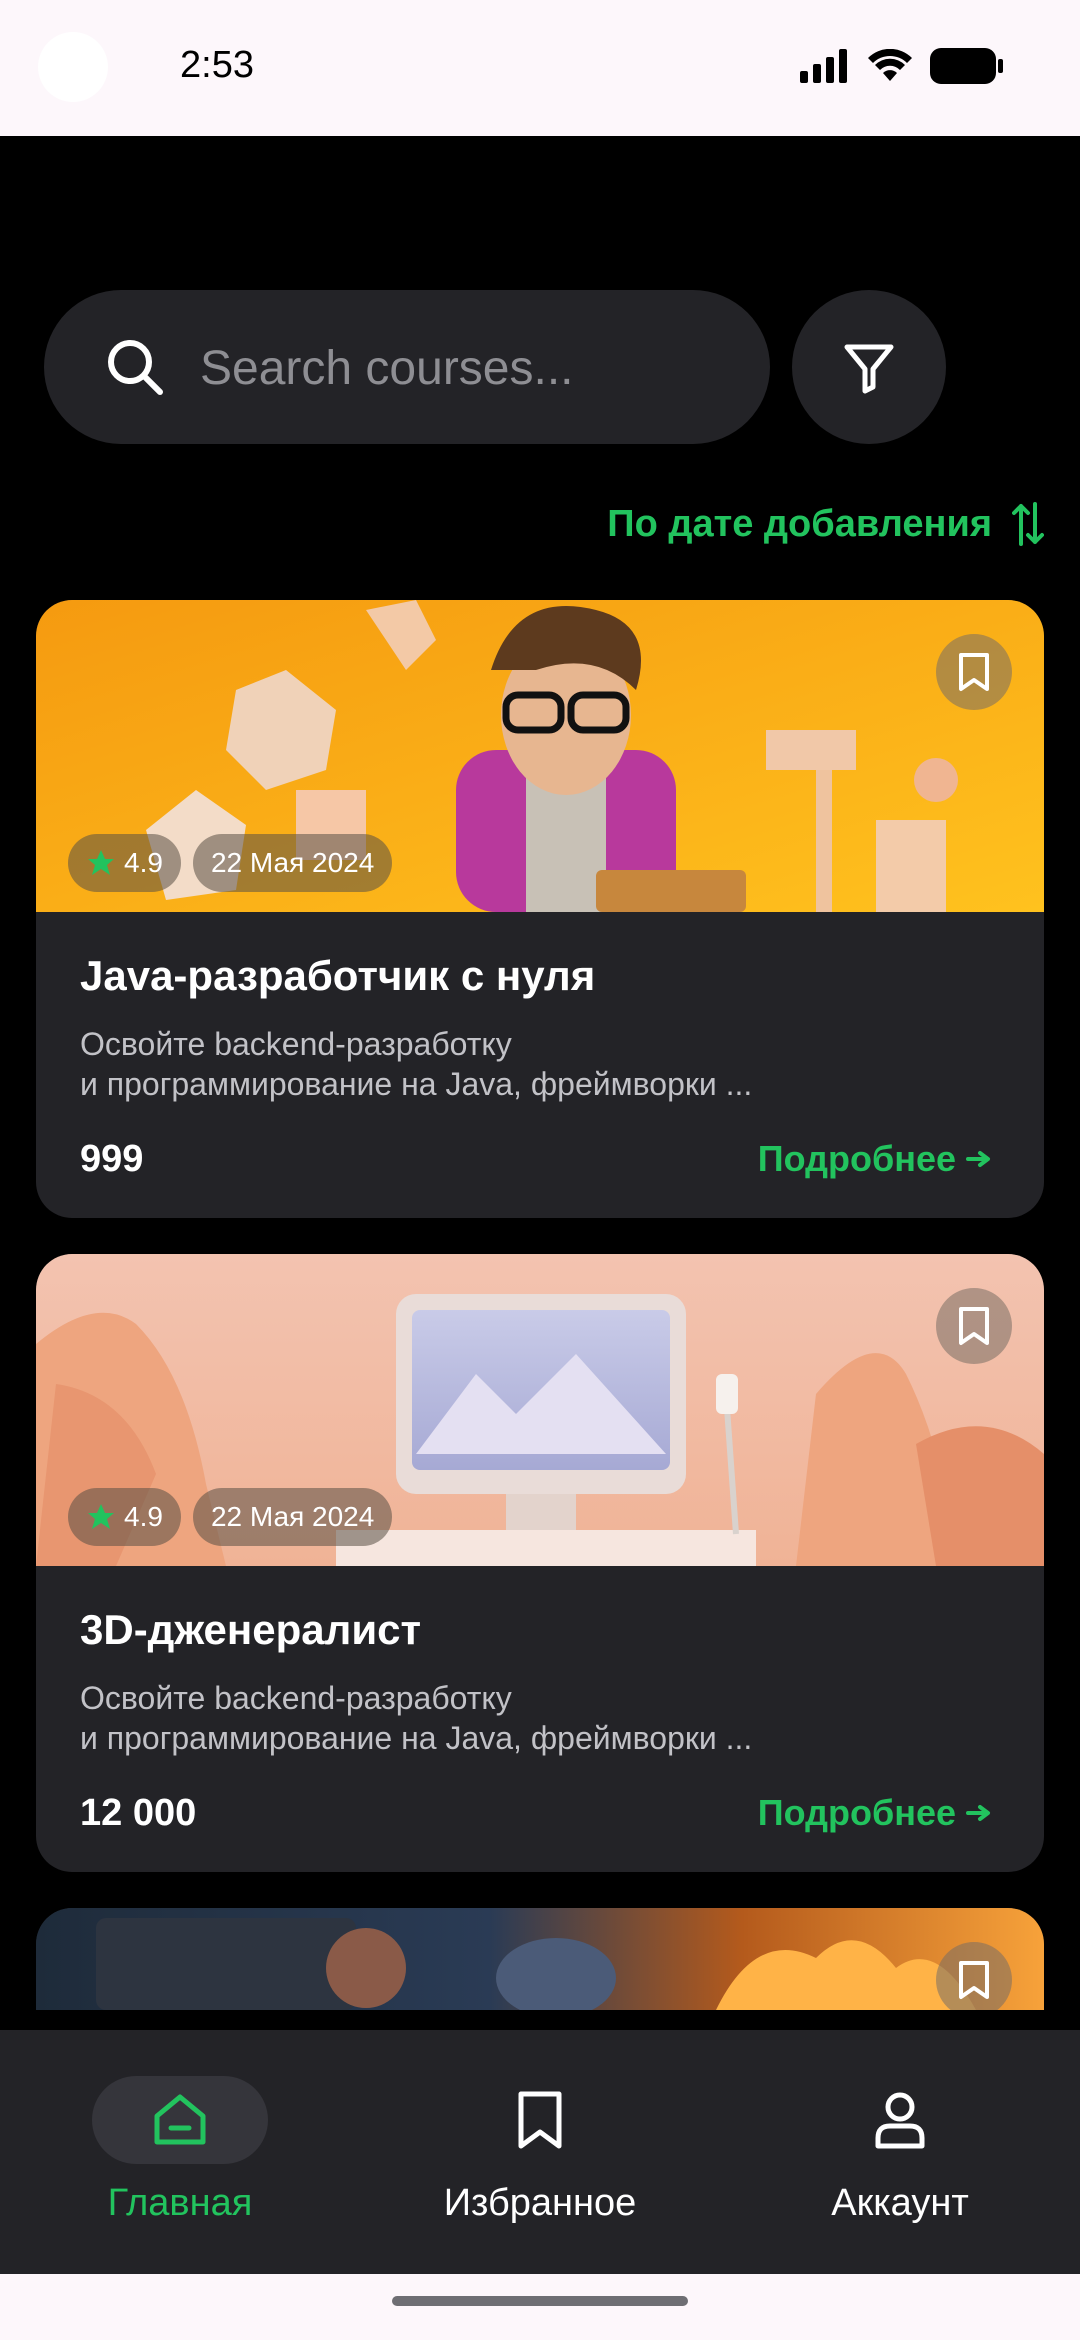 The width and height of the screenshot is (1080, 2340). I want to click on status-time: 2:53, so click(217, 65).